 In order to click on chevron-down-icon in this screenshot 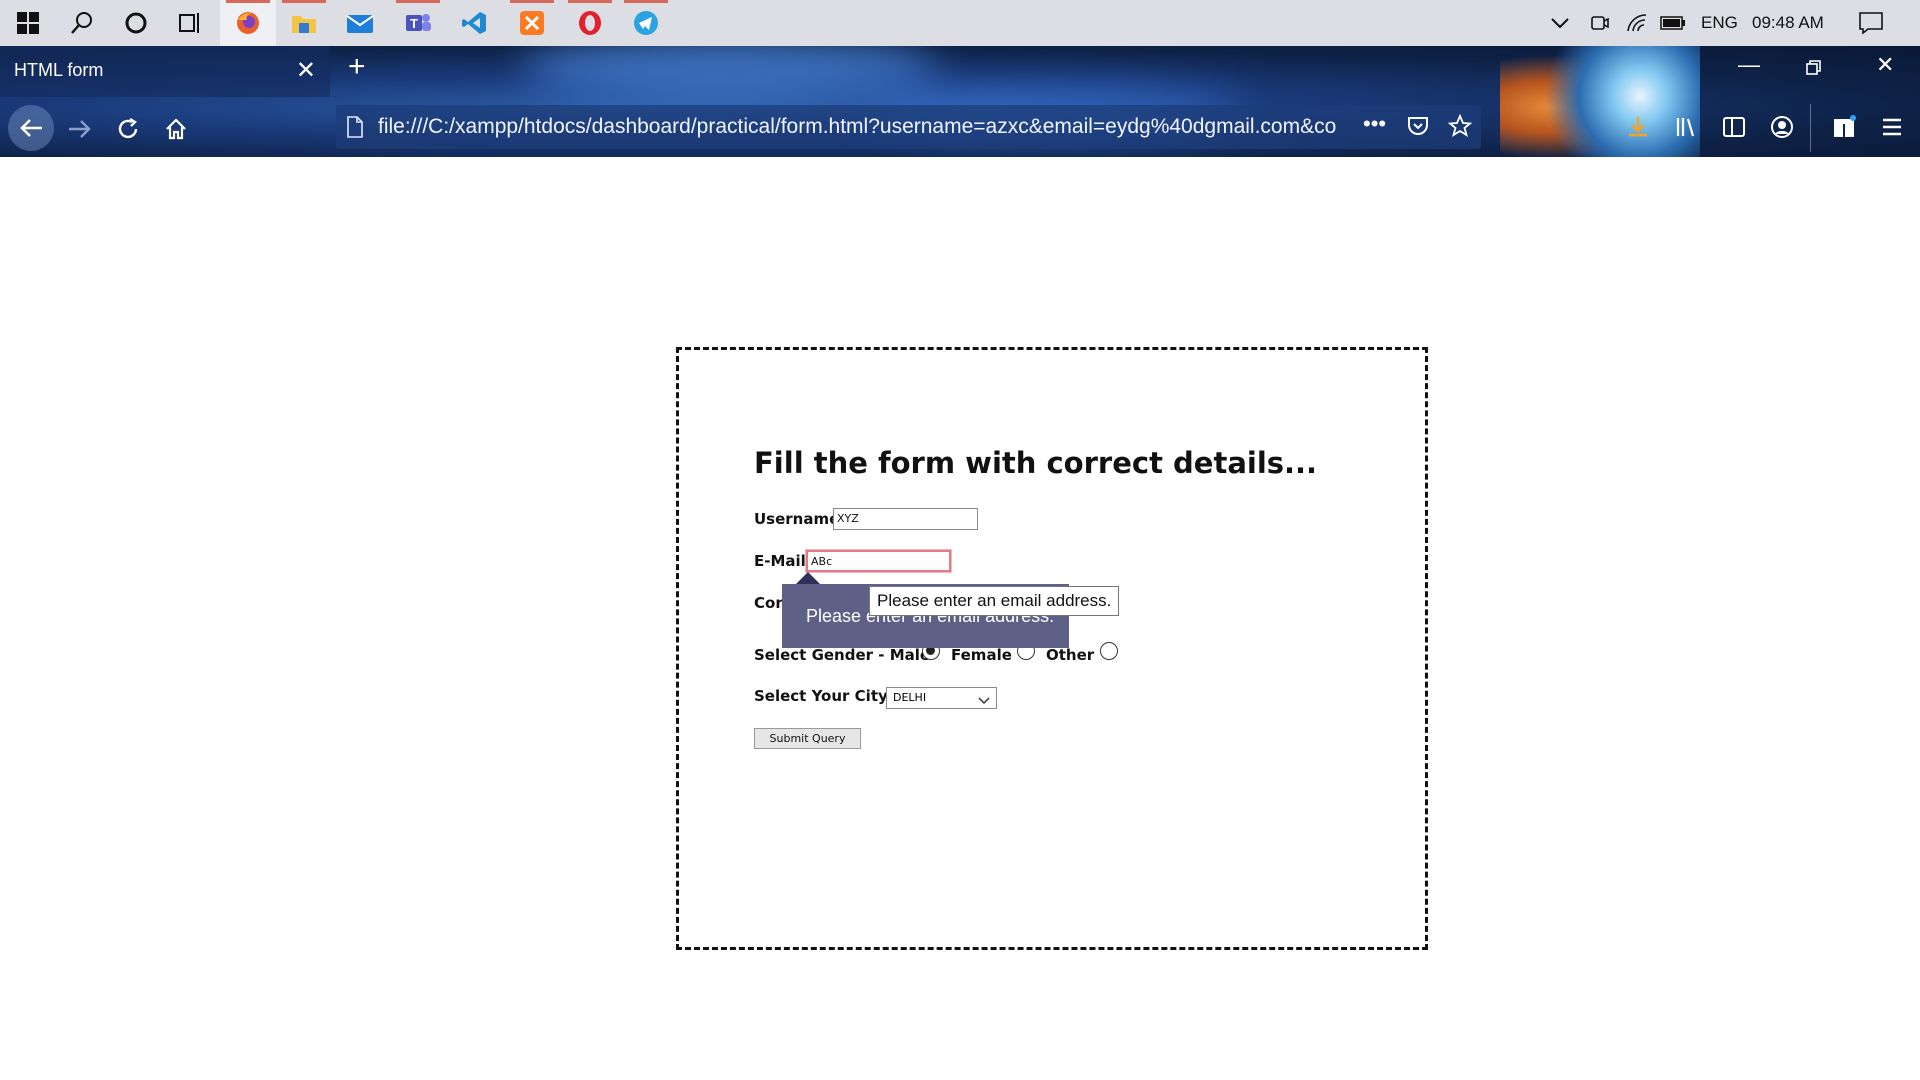, I will do `click(984, 703)`.